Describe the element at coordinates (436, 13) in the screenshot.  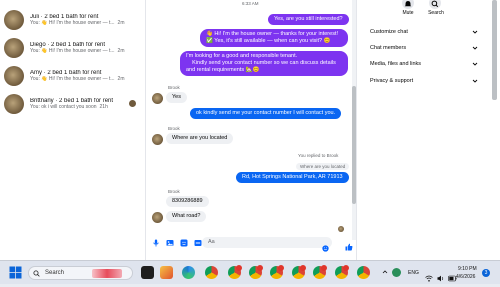
I see `search-label: Search` at that location.